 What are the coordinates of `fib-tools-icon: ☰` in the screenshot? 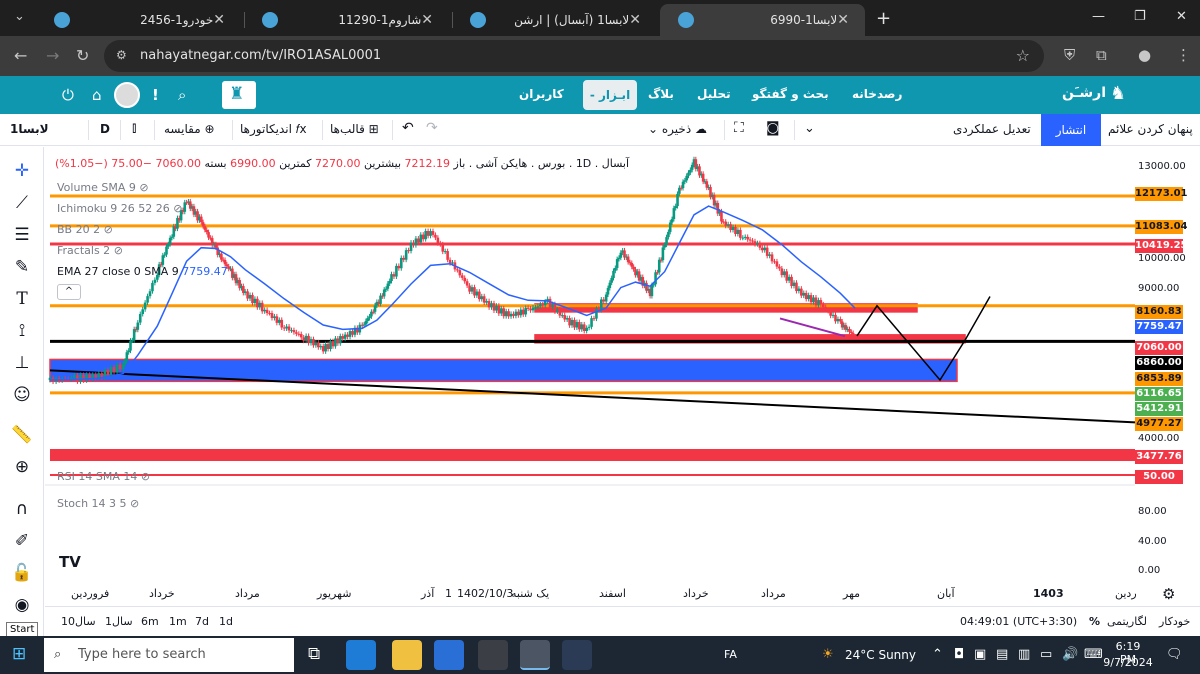 It's located at (22, 235).